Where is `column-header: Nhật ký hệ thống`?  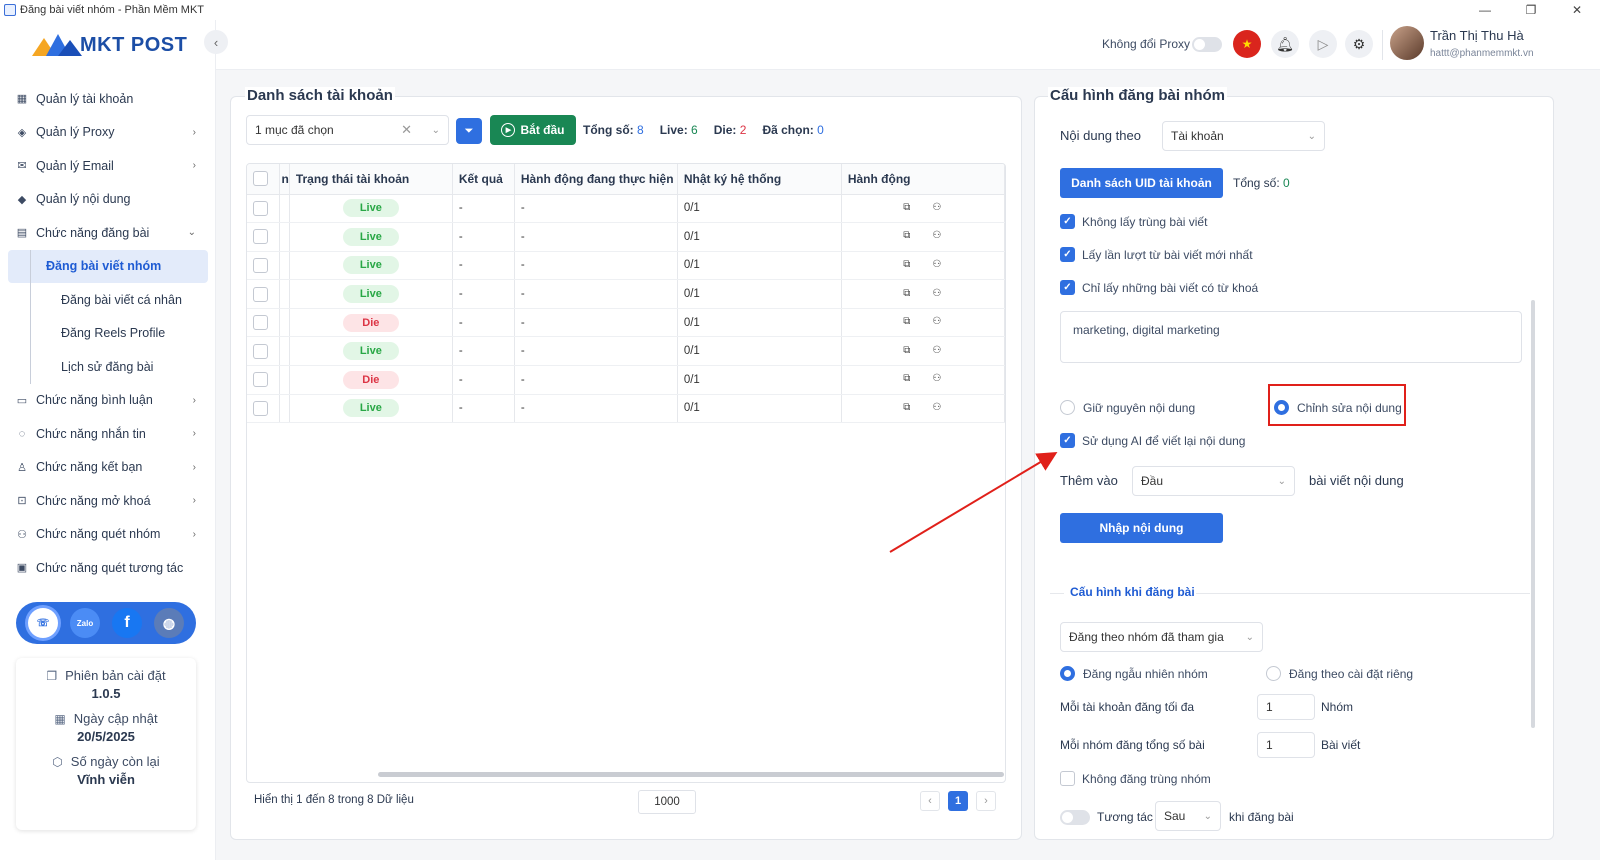
column-header: Nhật ký hệ thống is located at coordinates (759, 179).